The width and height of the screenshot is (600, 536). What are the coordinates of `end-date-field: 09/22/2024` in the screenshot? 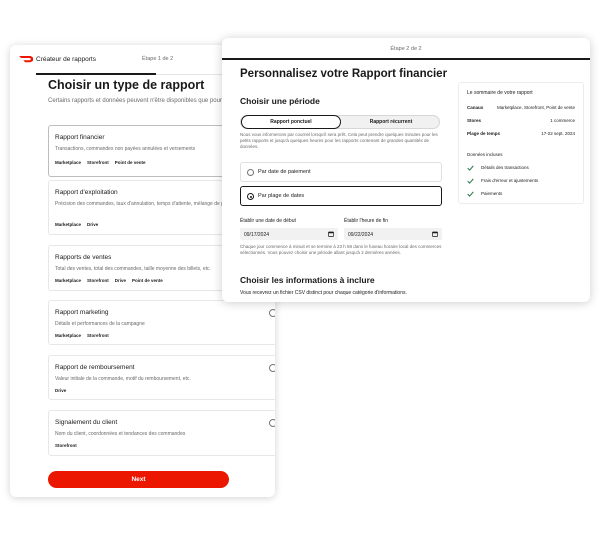 It's located at (393, 234).